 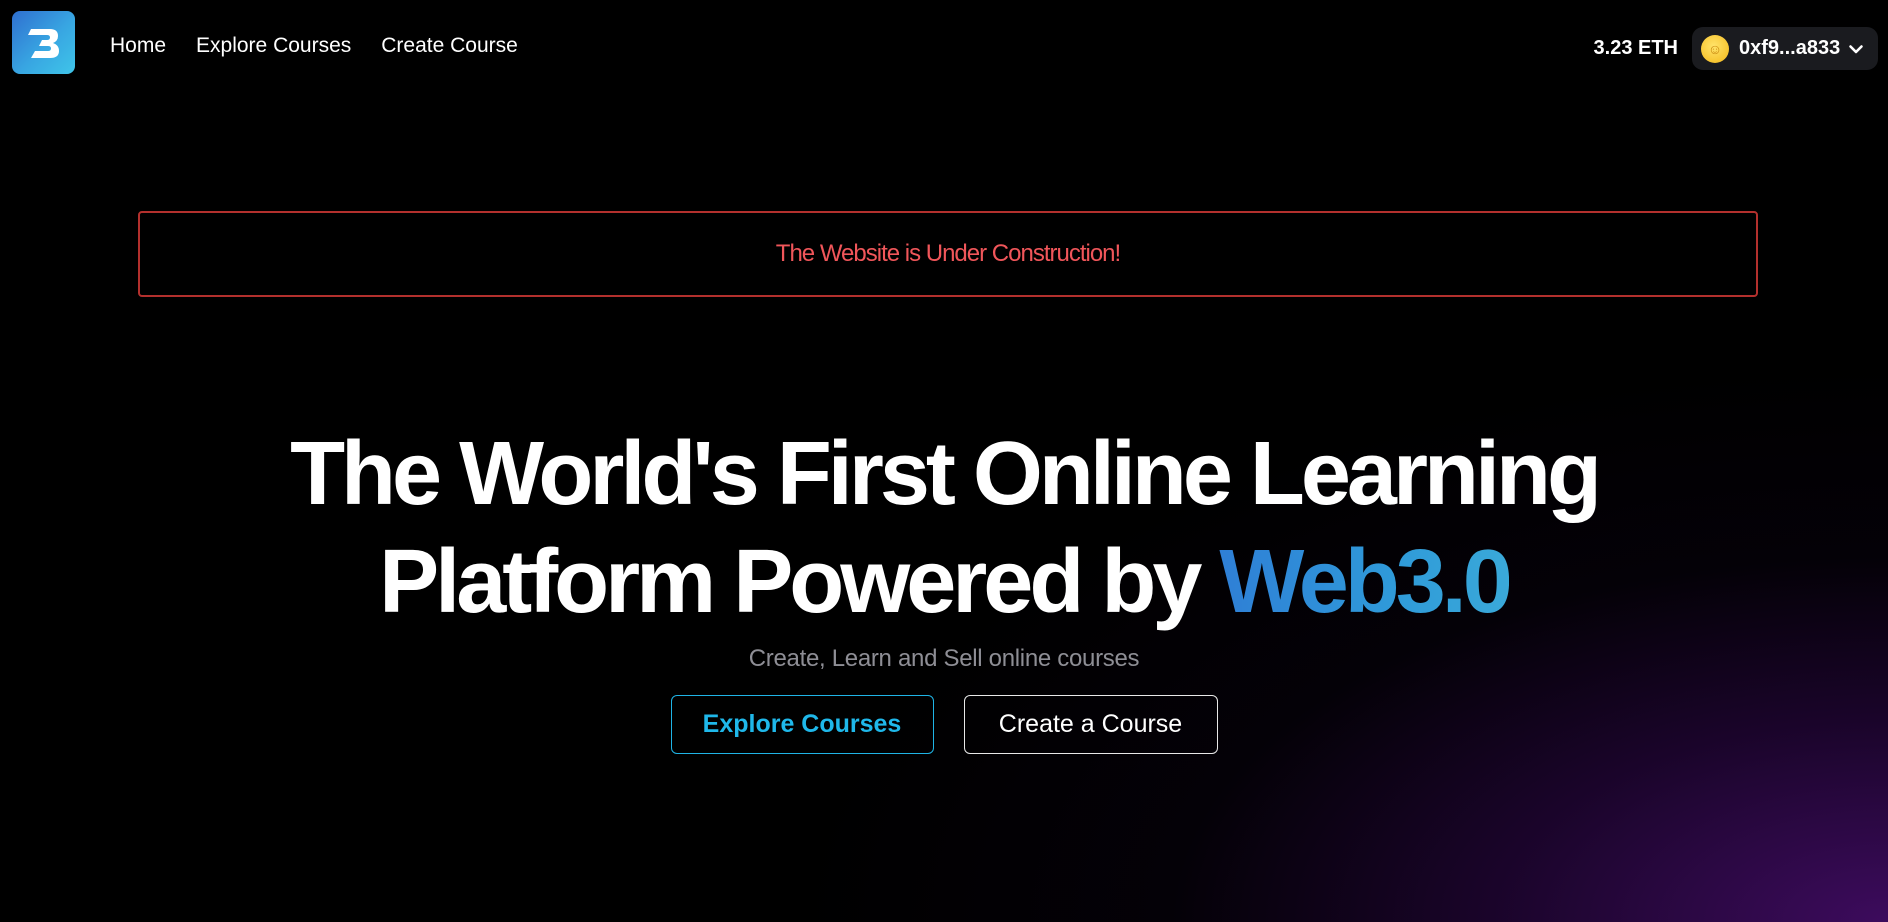 I want to click on nav-explore-courses-link: Explore Courses, so click(x=273, y=46).